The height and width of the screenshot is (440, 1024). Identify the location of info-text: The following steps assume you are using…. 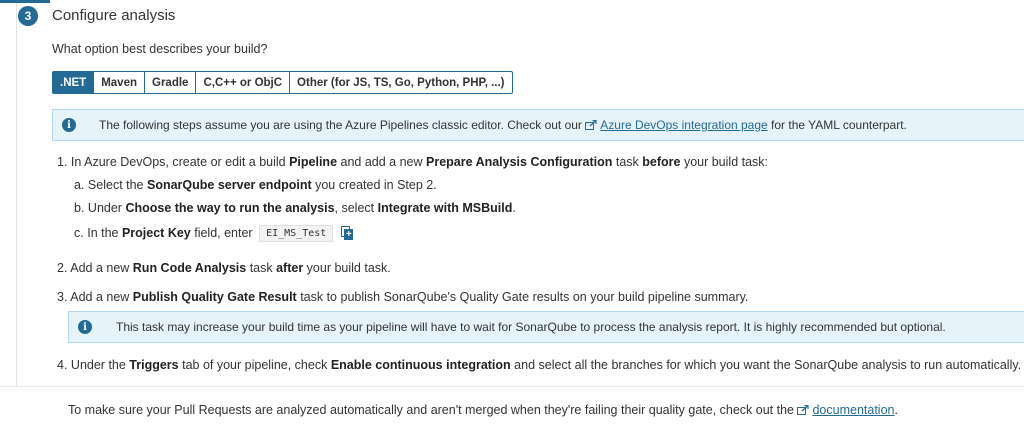
(503, 125).